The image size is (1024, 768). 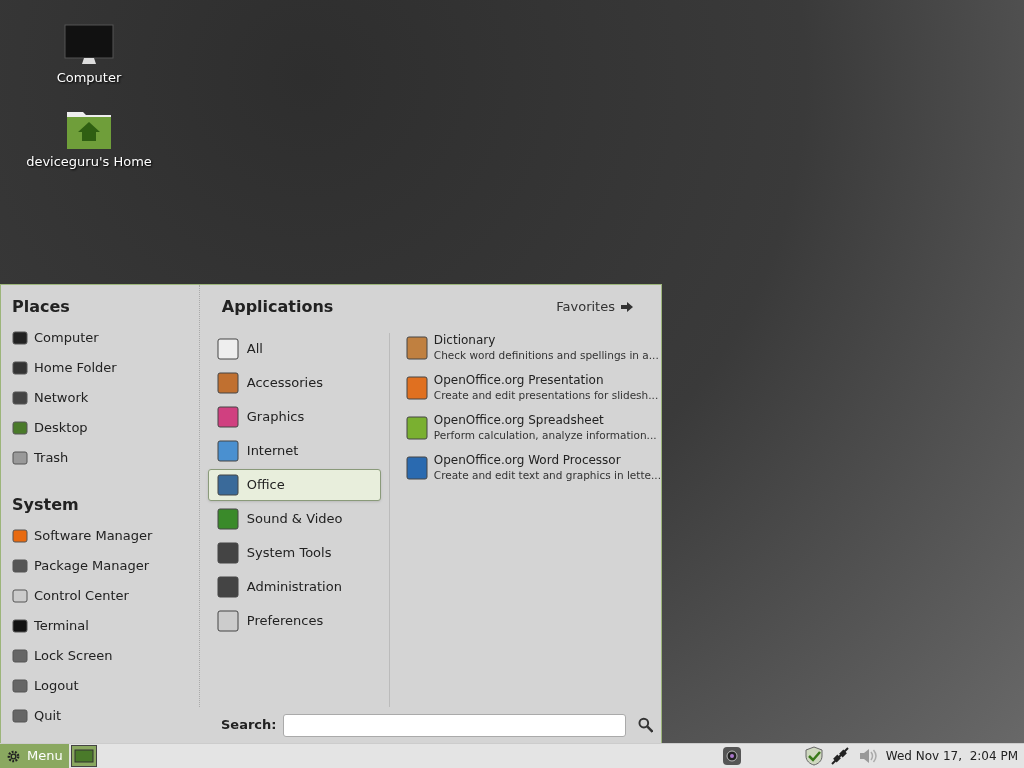 I want to click on monitor-icon, so click(x=89, y=45).